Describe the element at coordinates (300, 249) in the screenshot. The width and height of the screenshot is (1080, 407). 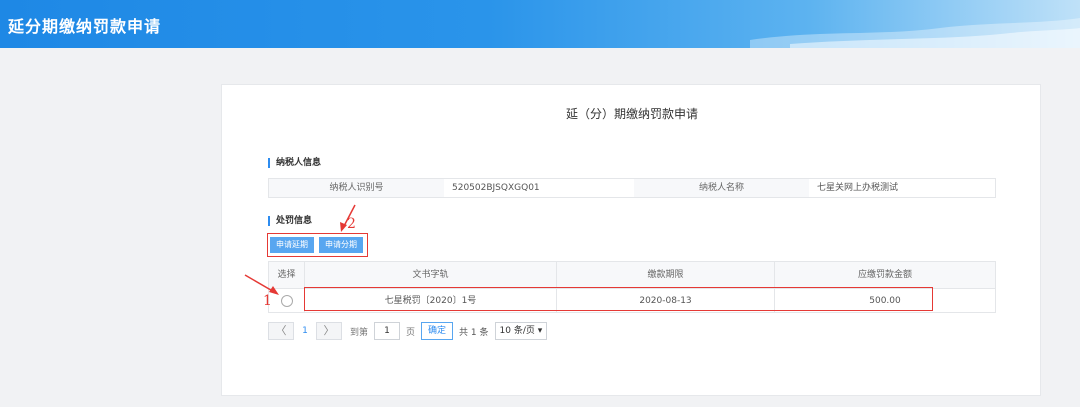
I see `annotation-arrows` at that location.